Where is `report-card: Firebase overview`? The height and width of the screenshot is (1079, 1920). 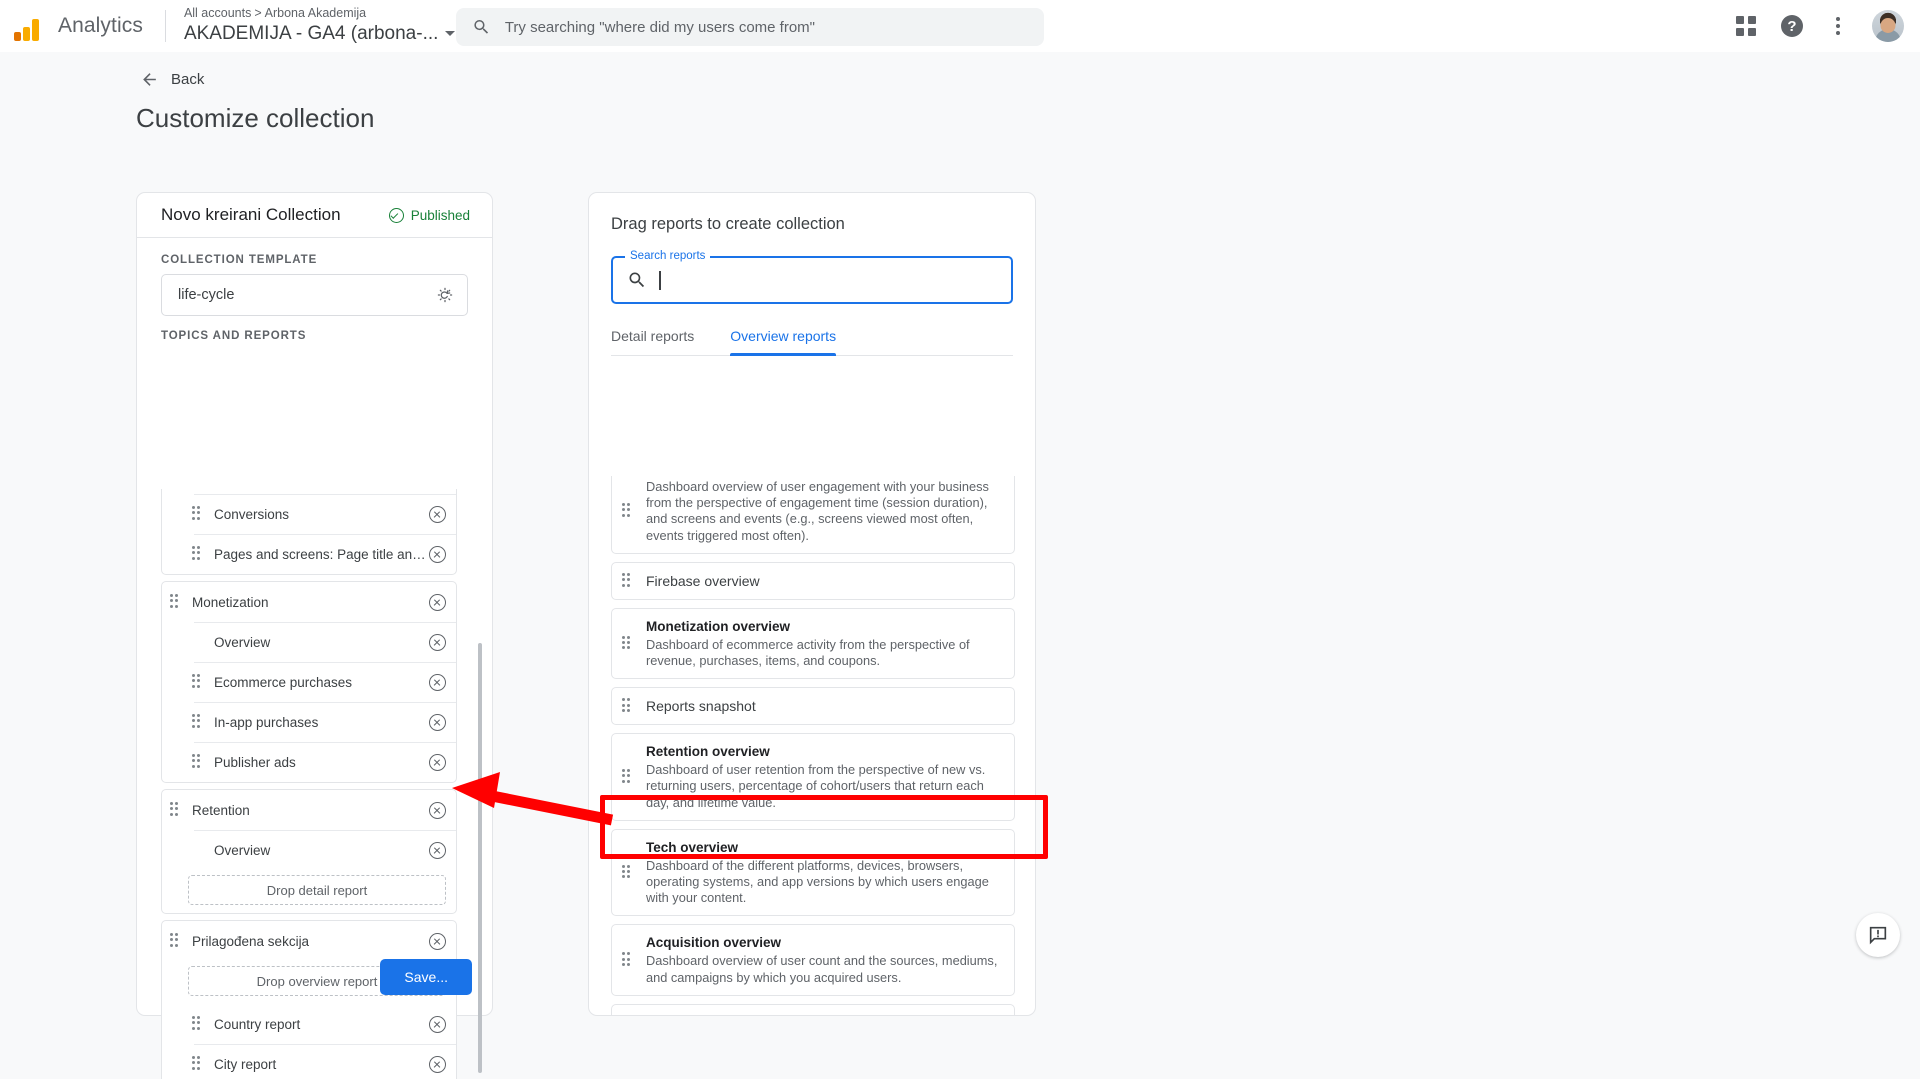
report-card: Firebase overview is located at coordinates (813, 580).